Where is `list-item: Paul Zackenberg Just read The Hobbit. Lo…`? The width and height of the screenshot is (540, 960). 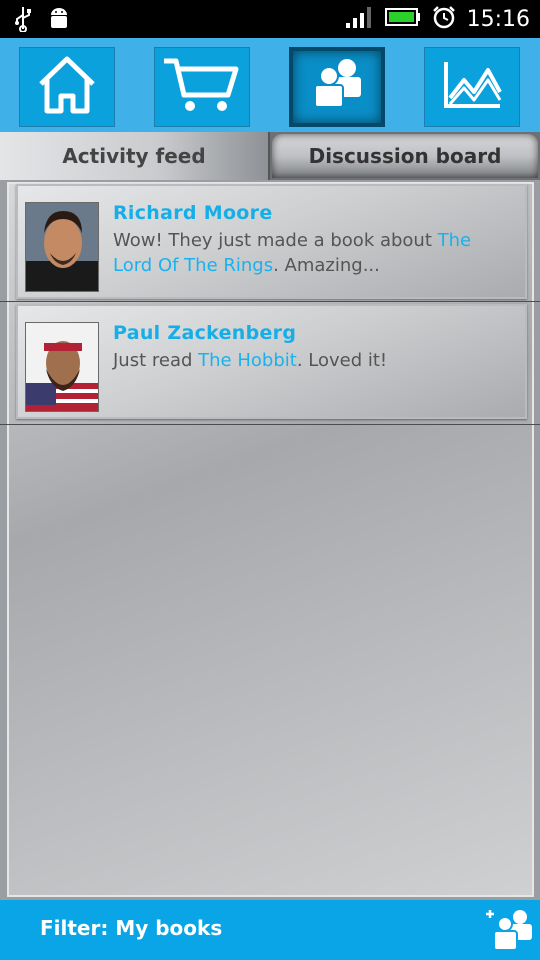 list-item: Paul Zackenberg Just read The Hobbit. Lo… is located at coordinates (271, 361).